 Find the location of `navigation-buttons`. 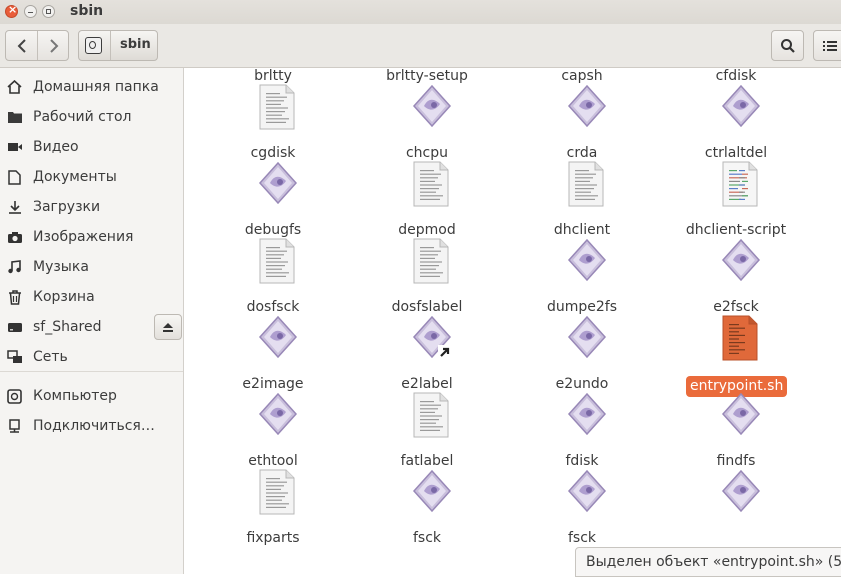

navigation-buttons is located at coordinates (37, 45).